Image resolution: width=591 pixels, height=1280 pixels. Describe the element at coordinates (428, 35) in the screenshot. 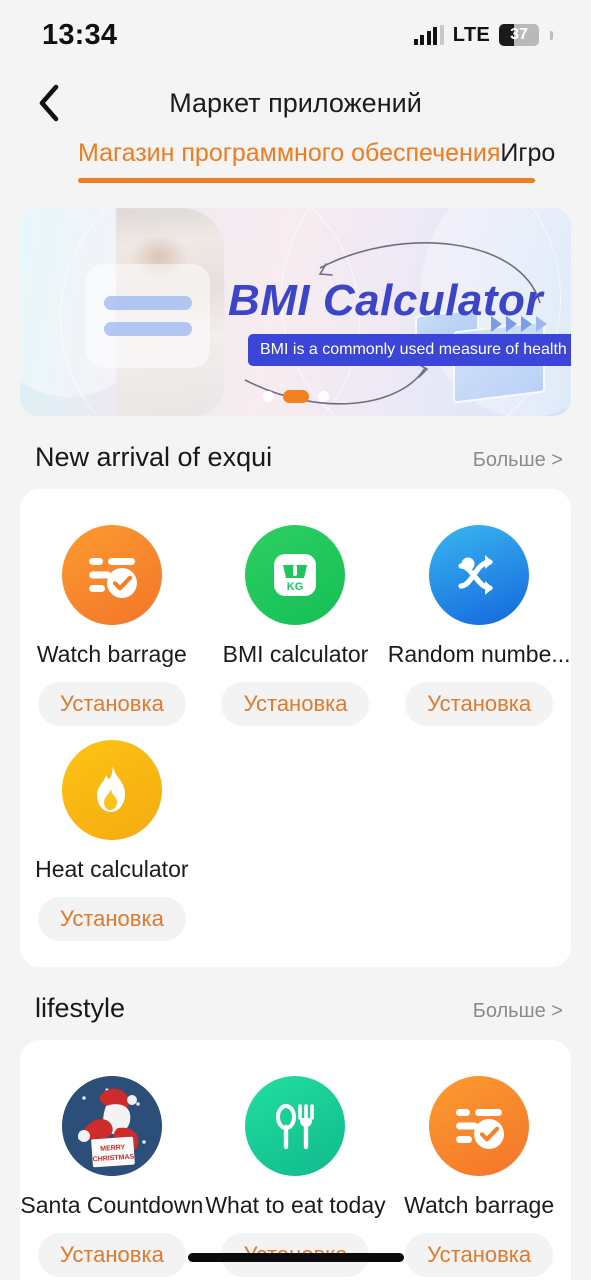

I see `signal-bars-icon` at that location.